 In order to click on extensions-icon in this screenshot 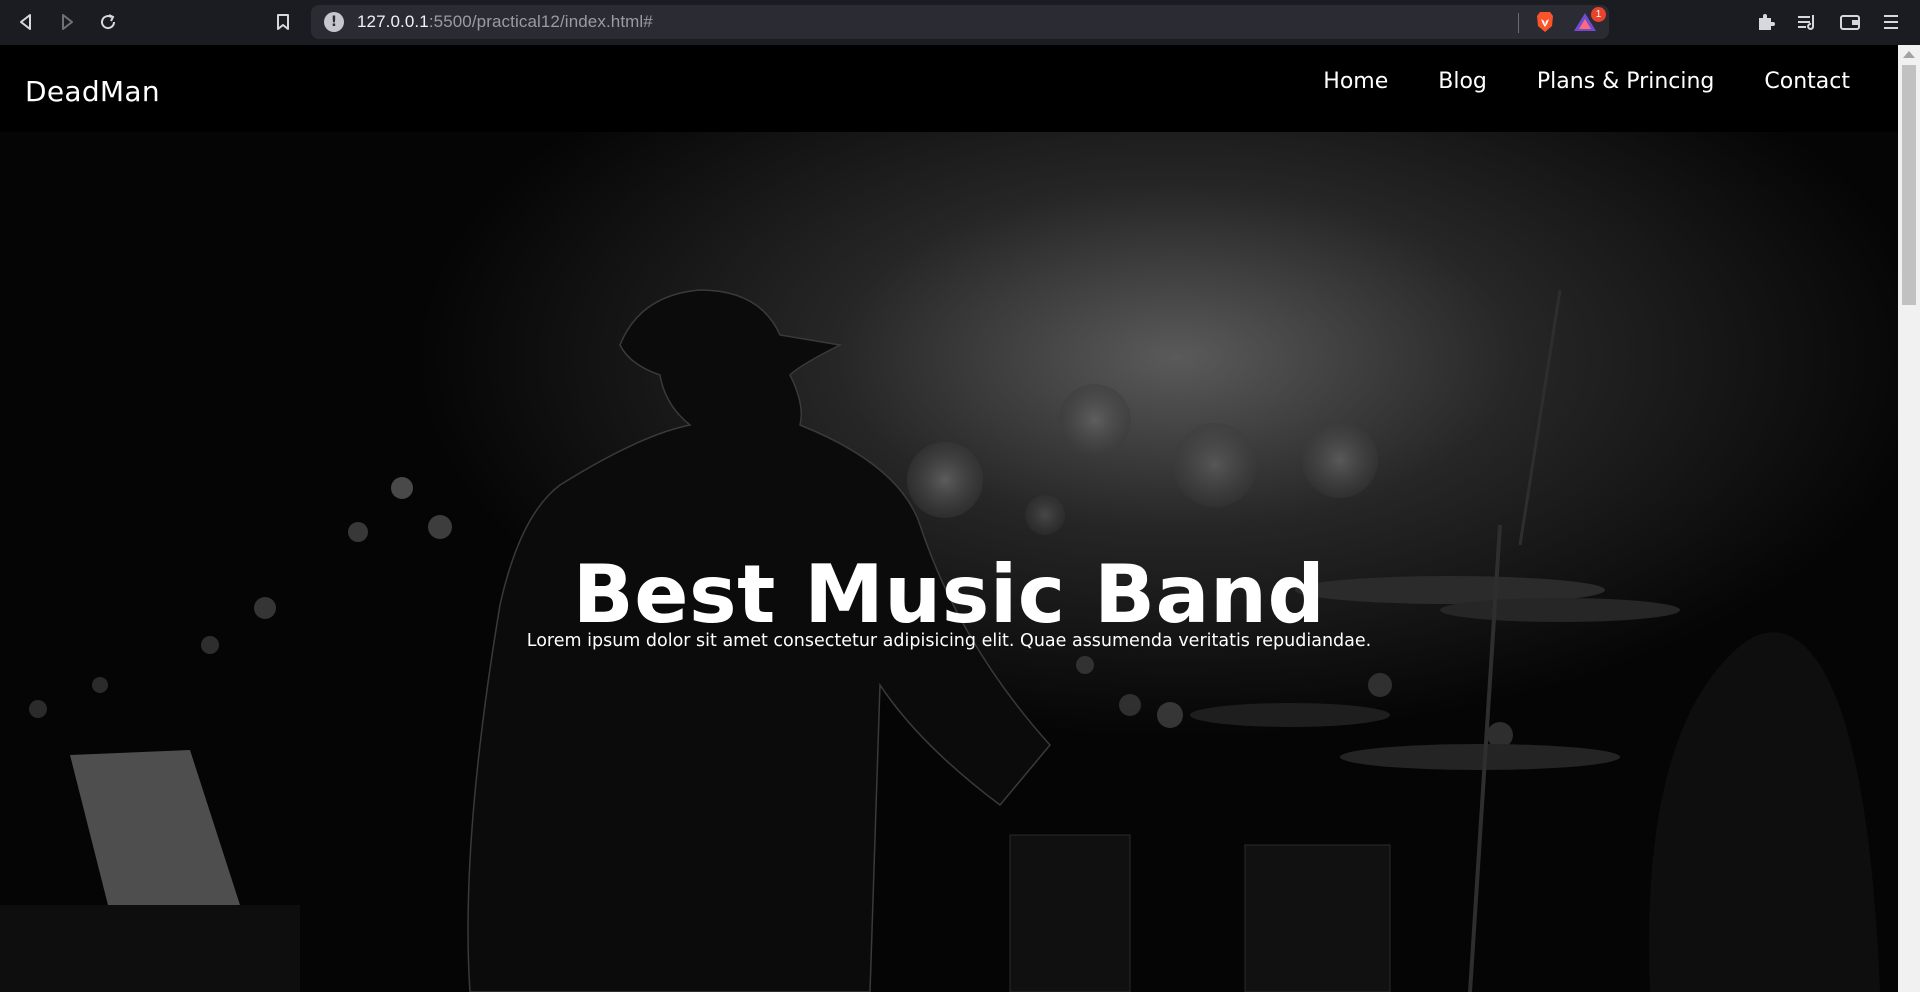, I will do `click(1766, 22)`.